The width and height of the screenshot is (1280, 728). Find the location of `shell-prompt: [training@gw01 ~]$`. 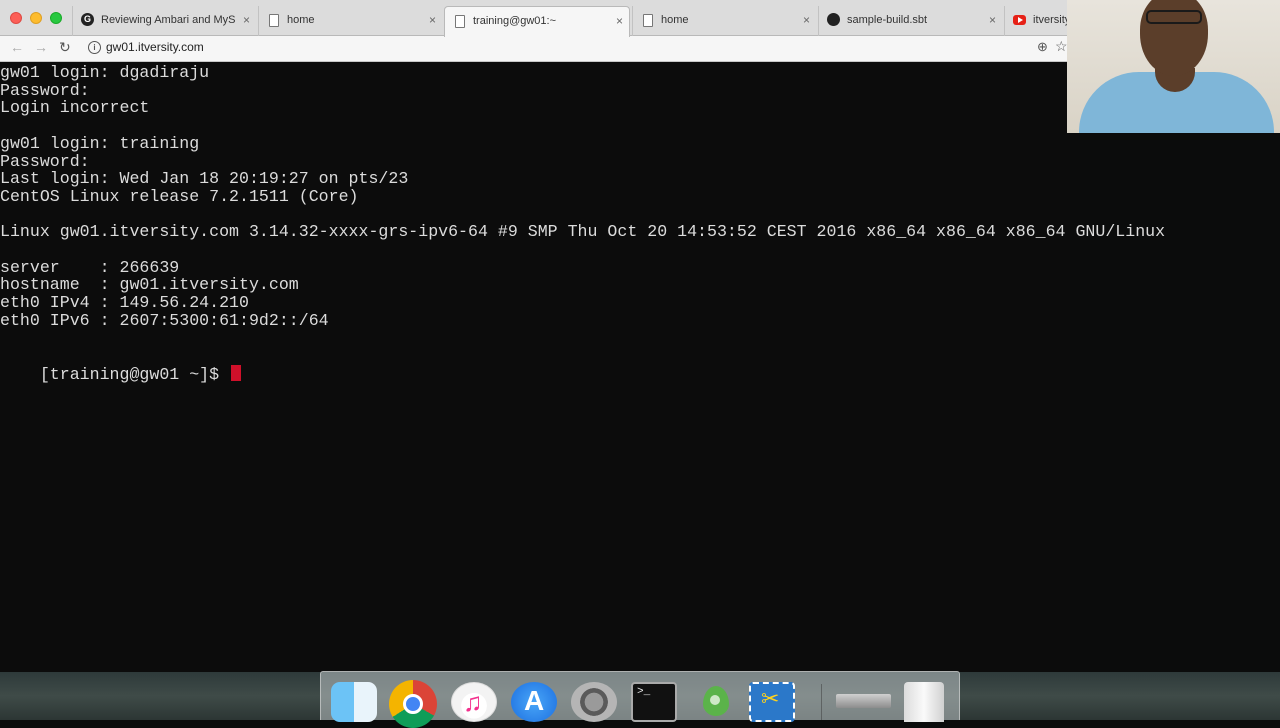

shell-prompt: [training@gw01 ~]$ is located at coordinates (134, 375).